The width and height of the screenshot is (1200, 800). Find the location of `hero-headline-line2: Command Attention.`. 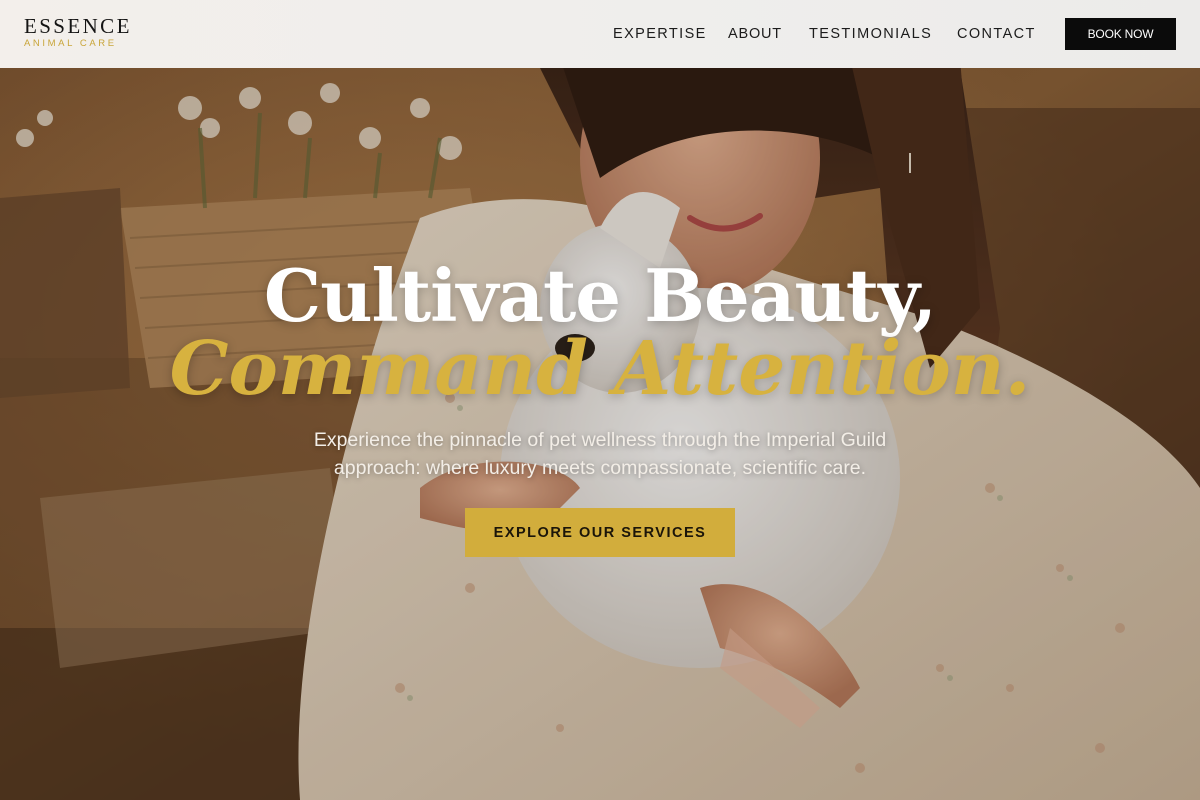

hero-headline-line2: Command Attention. is located at coordinates (600, 369).